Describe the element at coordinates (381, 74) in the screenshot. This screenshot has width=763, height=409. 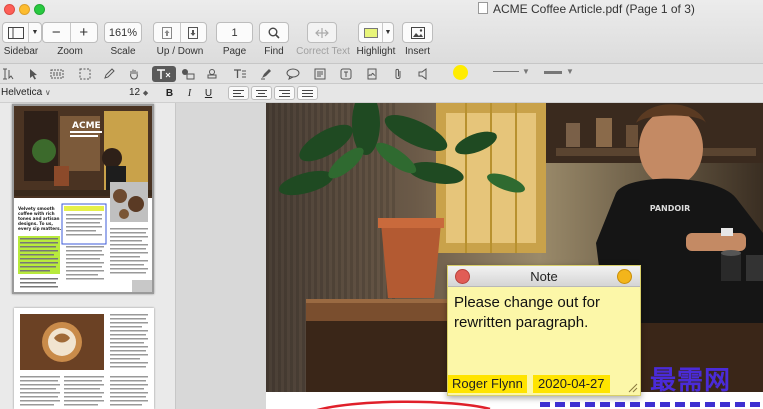
I see `annotation-toolbar` at that location.